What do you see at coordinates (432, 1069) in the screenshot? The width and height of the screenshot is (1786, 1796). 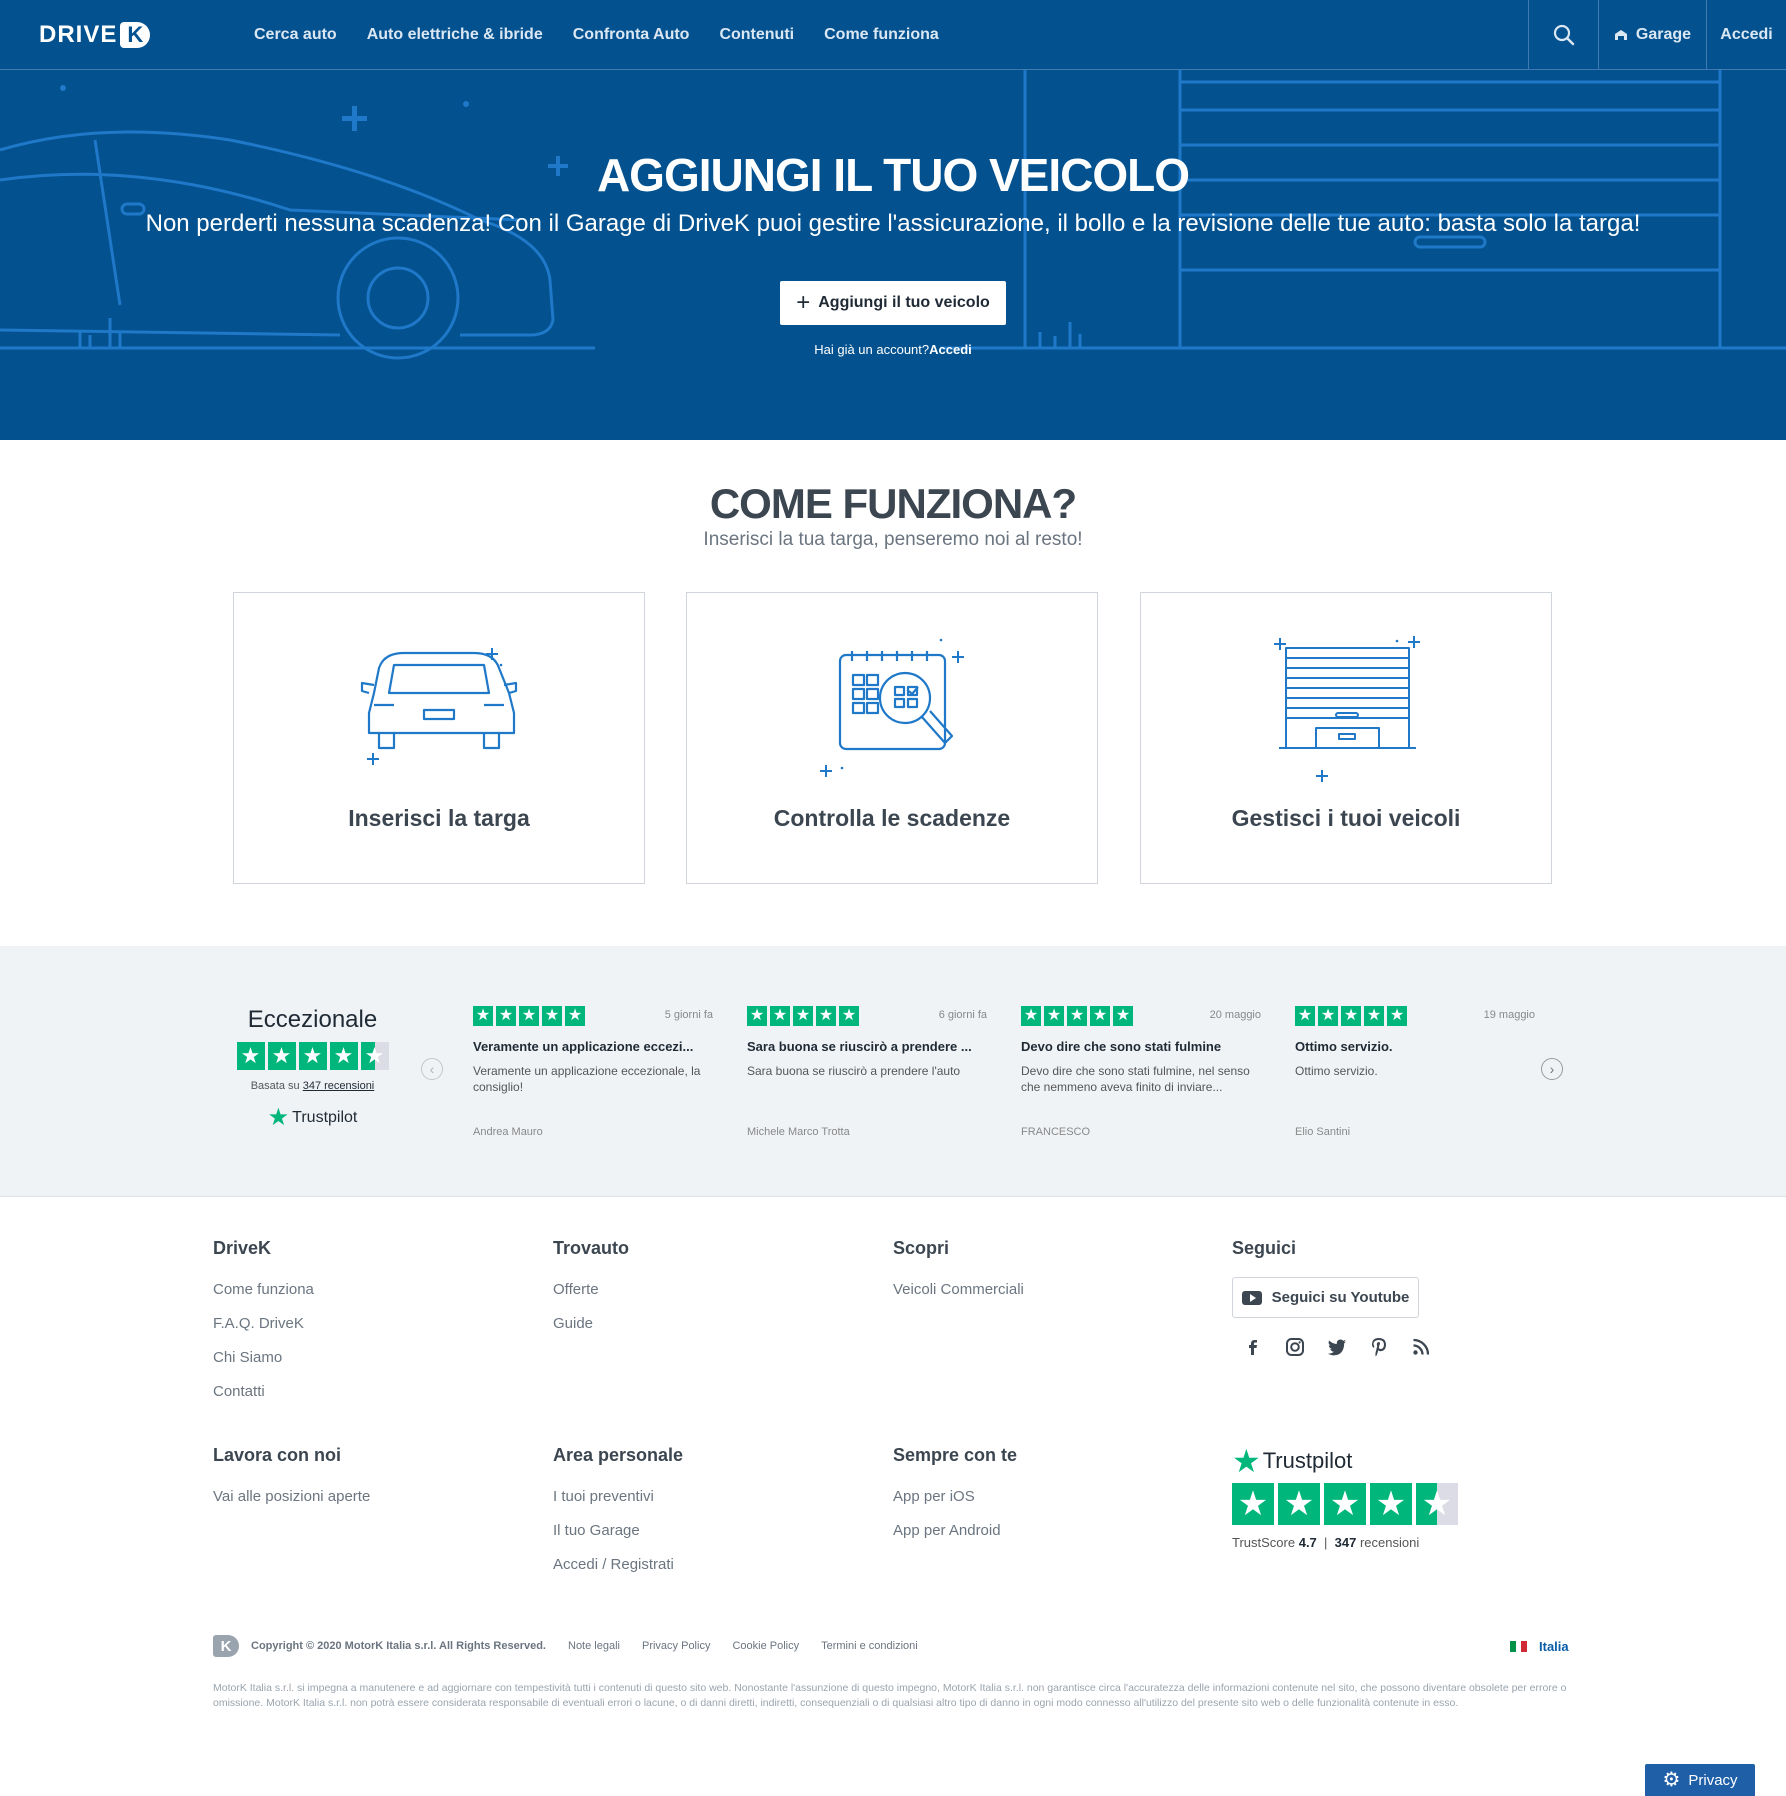 I see `carousel-prev-button: ‹` at bounding box center [432, 1069].